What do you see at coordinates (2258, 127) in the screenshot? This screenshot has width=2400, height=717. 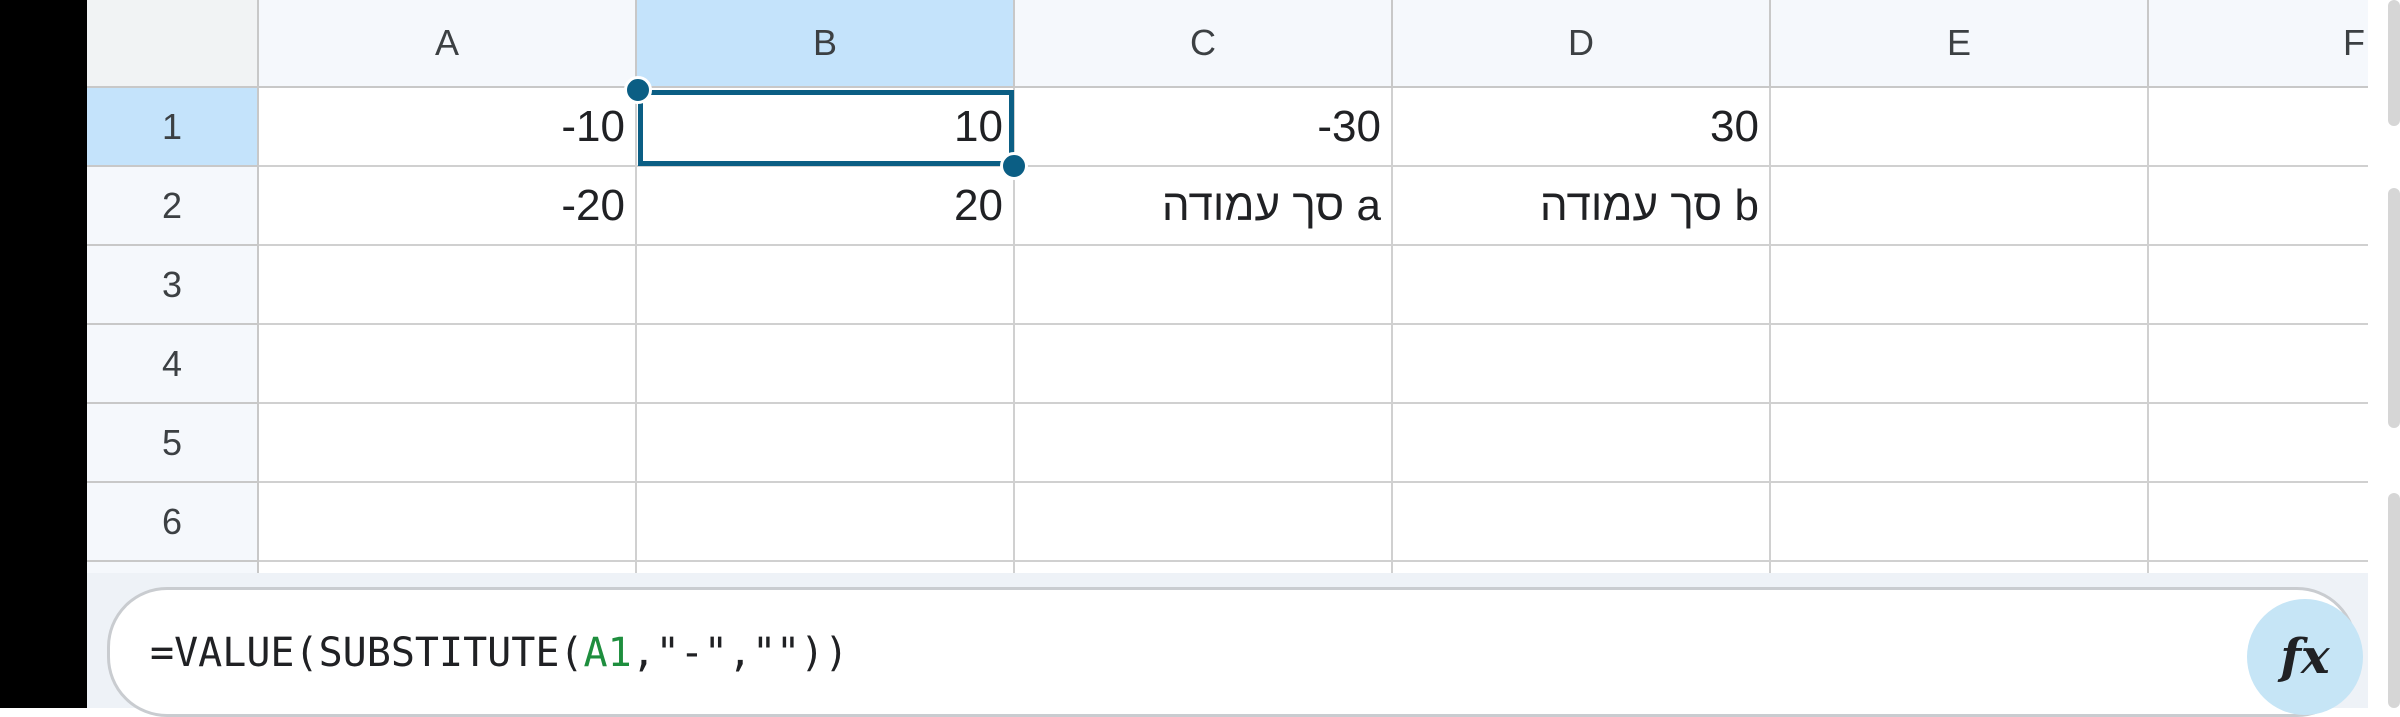 I see `cell-f1` at bounding box center [2258, 127].